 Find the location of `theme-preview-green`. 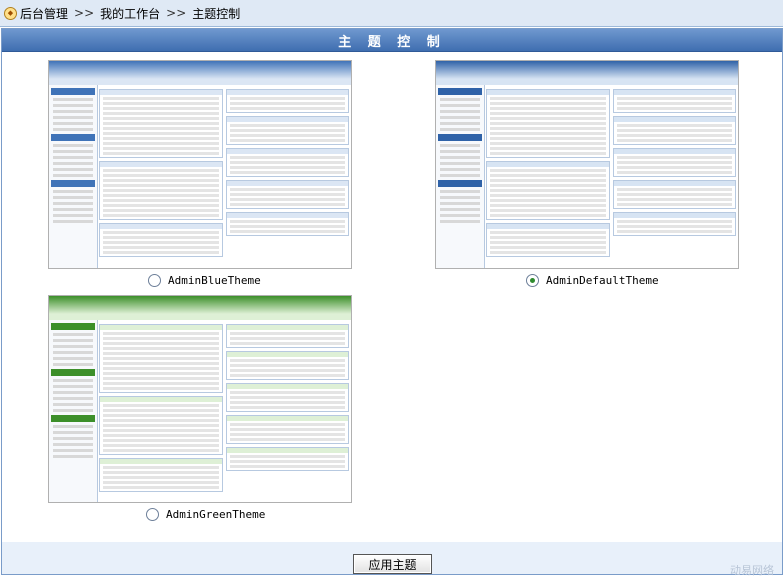

theme-preview-green is located at coordinates (200, 399).